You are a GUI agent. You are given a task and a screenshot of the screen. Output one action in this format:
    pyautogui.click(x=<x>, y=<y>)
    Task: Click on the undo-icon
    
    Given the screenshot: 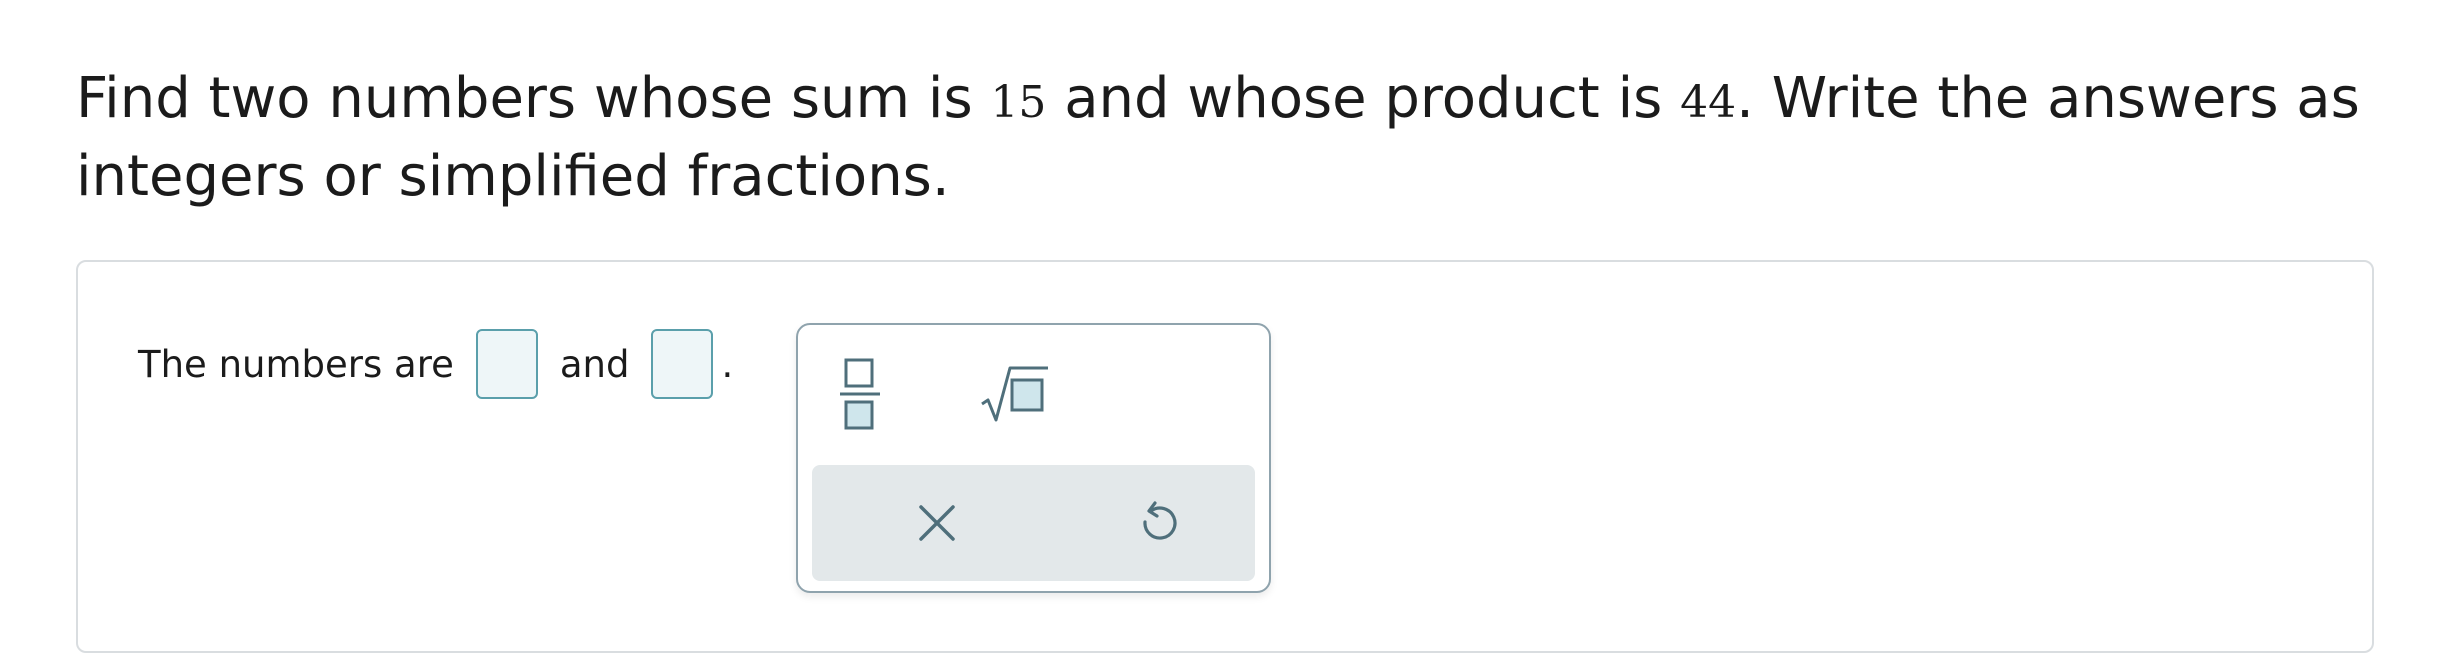 What is the action you would take?
    pyautogui.click(x=1160, y=520)
    